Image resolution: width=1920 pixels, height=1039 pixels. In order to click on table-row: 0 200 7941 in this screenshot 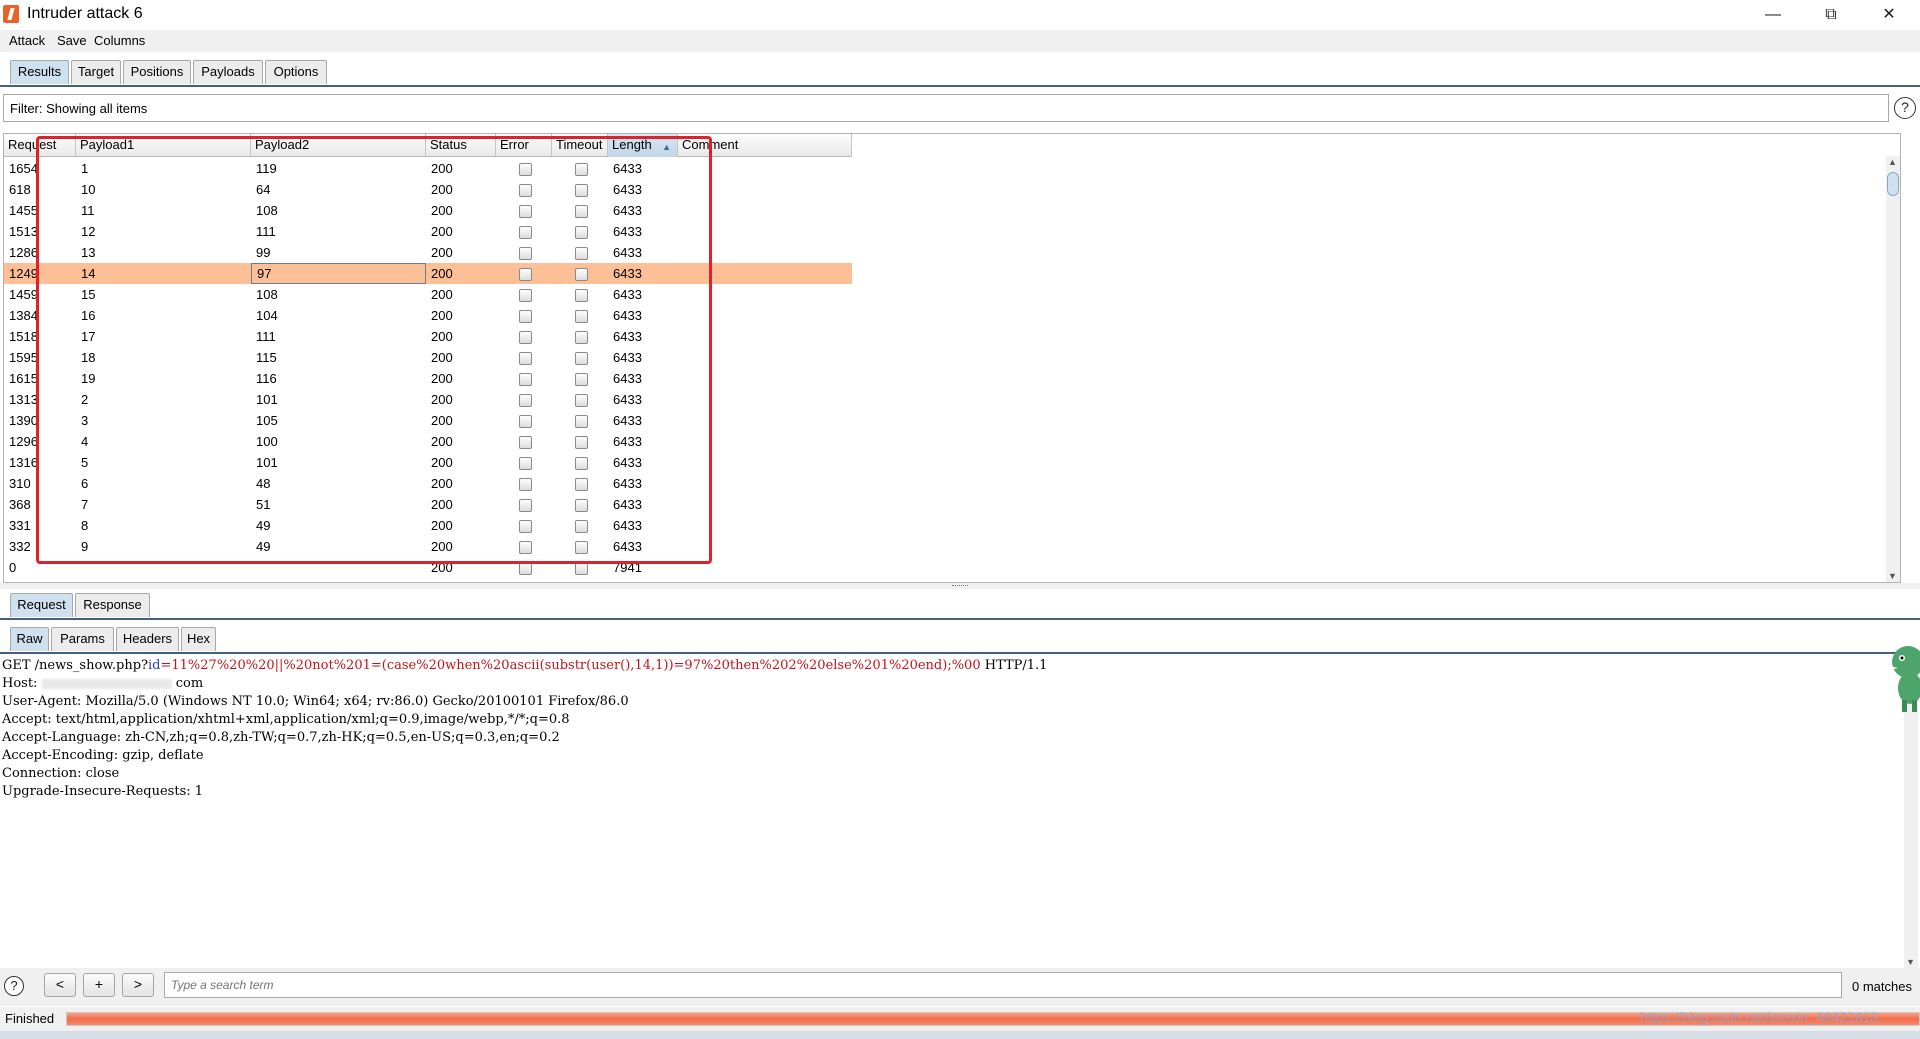, I will do `click(428, 567)`.